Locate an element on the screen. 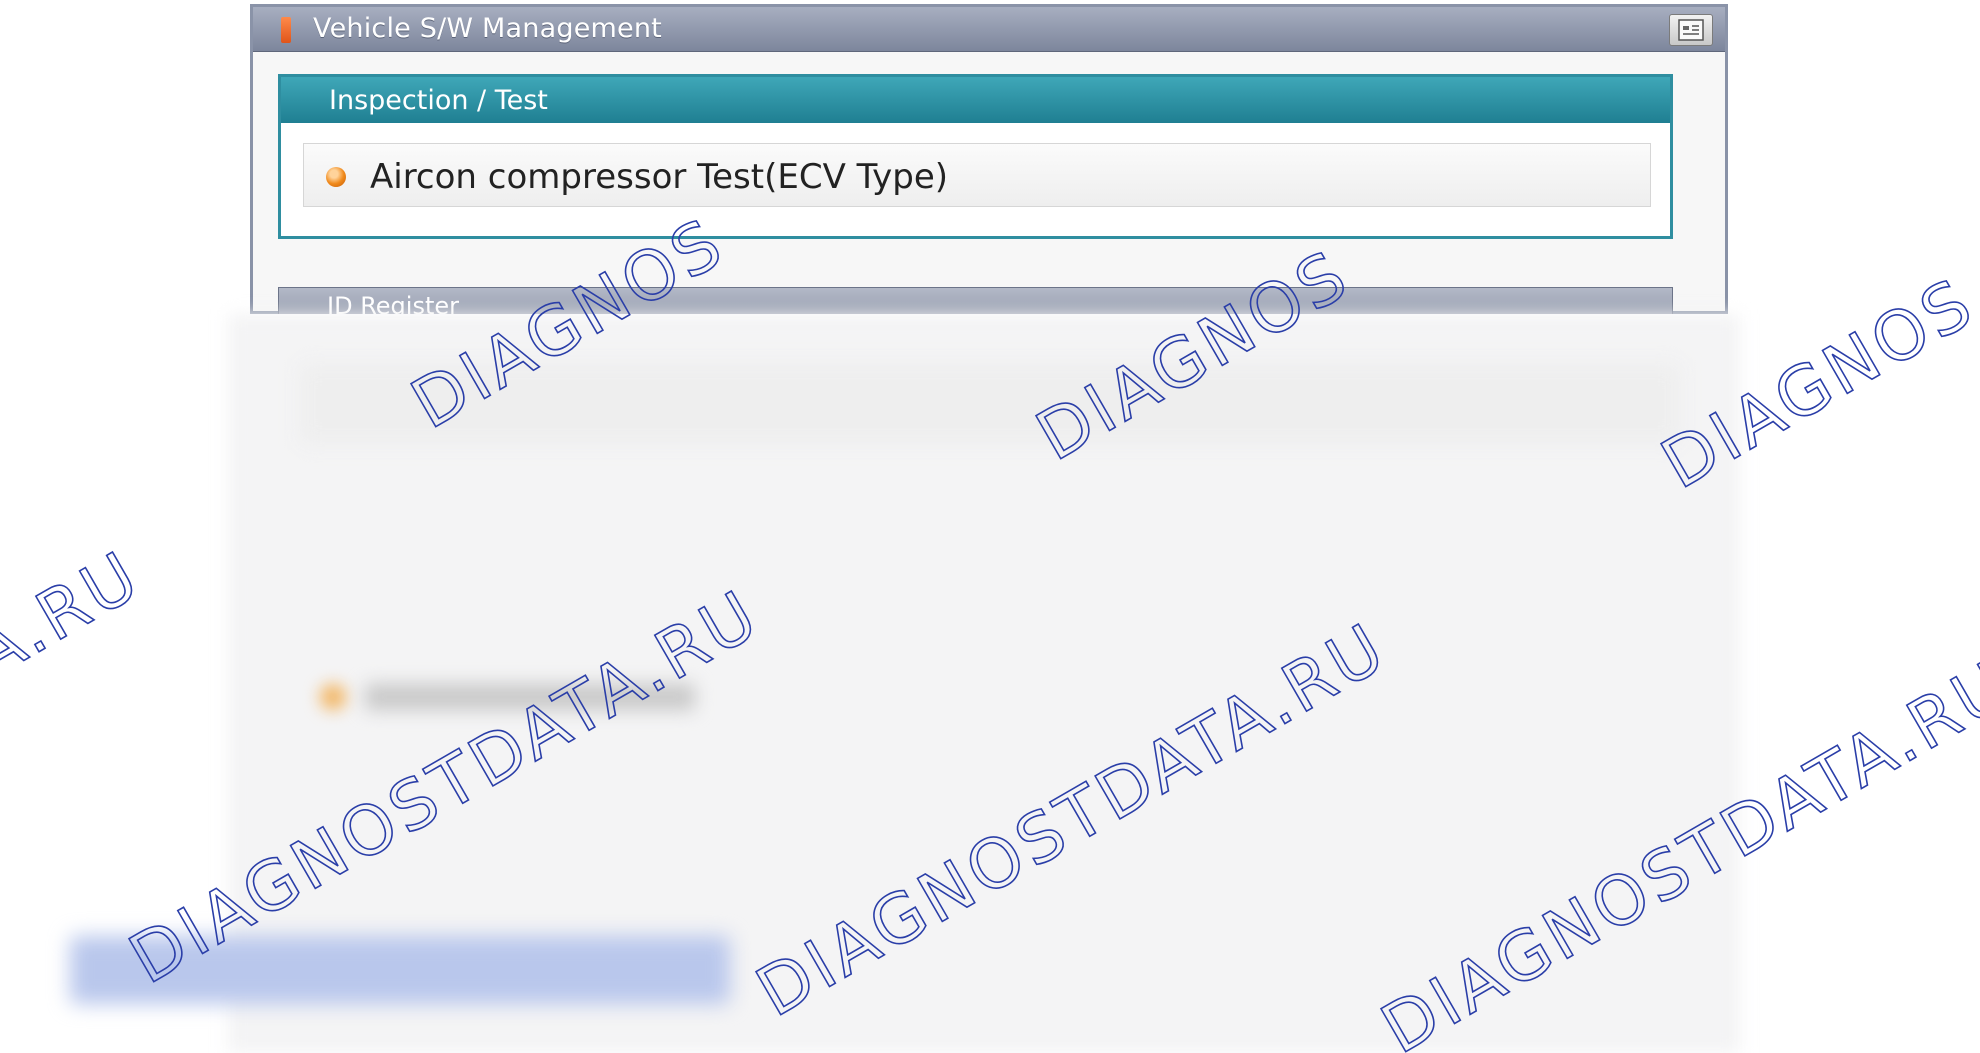  blurred-item-text is located at coordinates (530, 697).